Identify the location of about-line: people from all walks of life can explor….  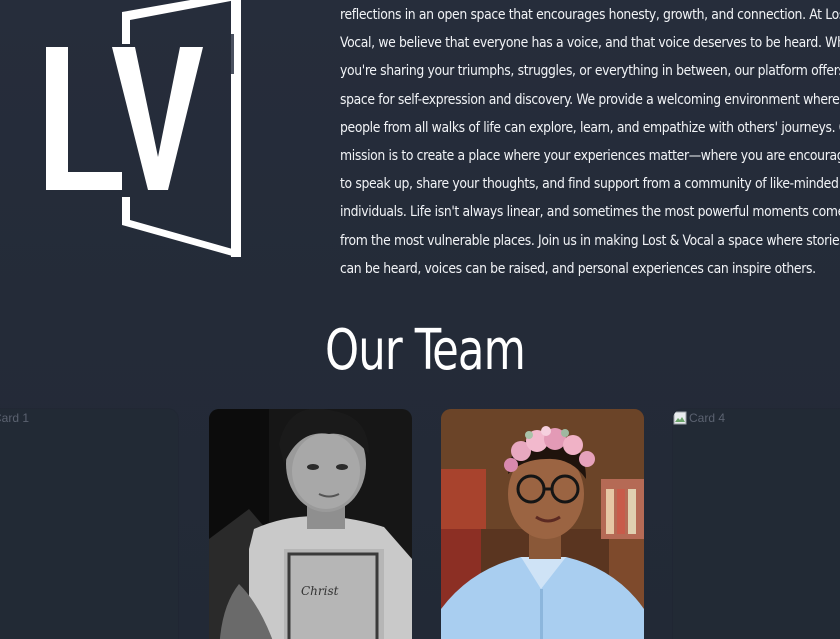
(590, 127).